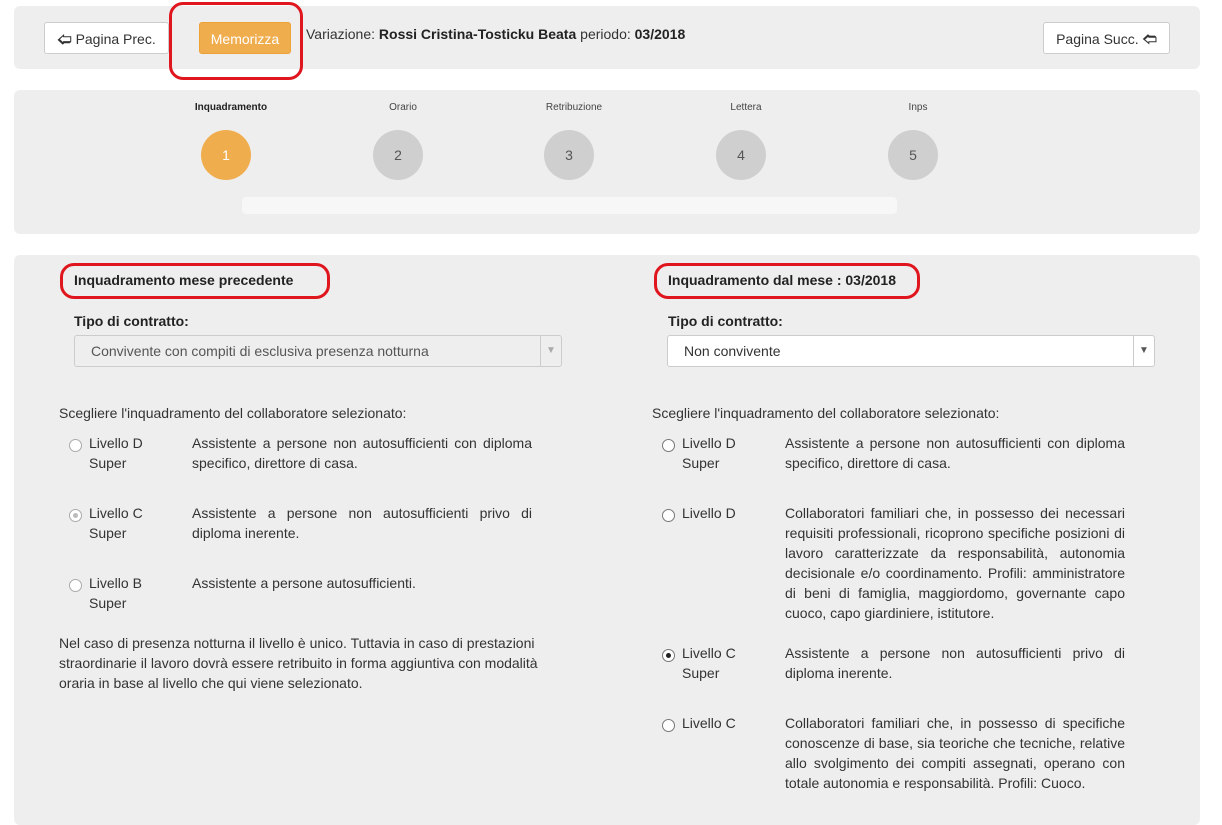  What do you see at coordinates (727, 663) in the screenshot?
I see `right-level-c-super: Livello C Super` at bounding box center [727, 663].